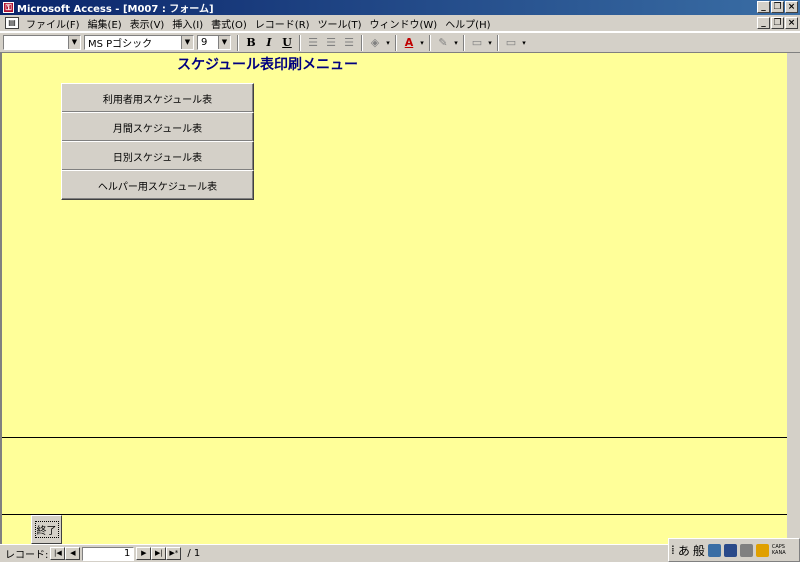 The height and width of the screenshot is (562, 800). What do you see at coordinates (229, 23) in the screenshot?
I see `menu-format: 書式(O)` at bounding box center [229, 23].